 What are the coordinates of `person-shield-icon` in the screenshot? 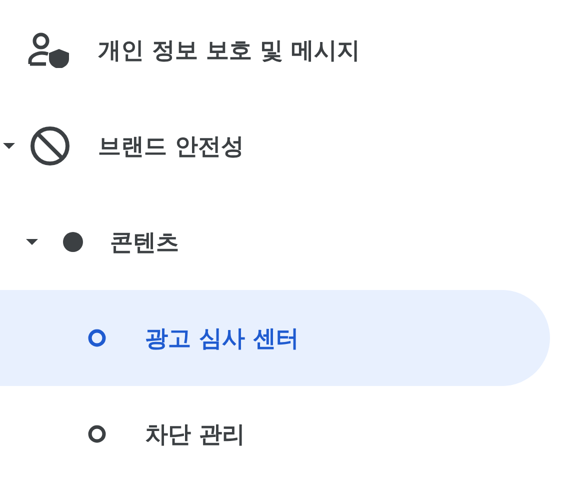 It's located at (50, 50).